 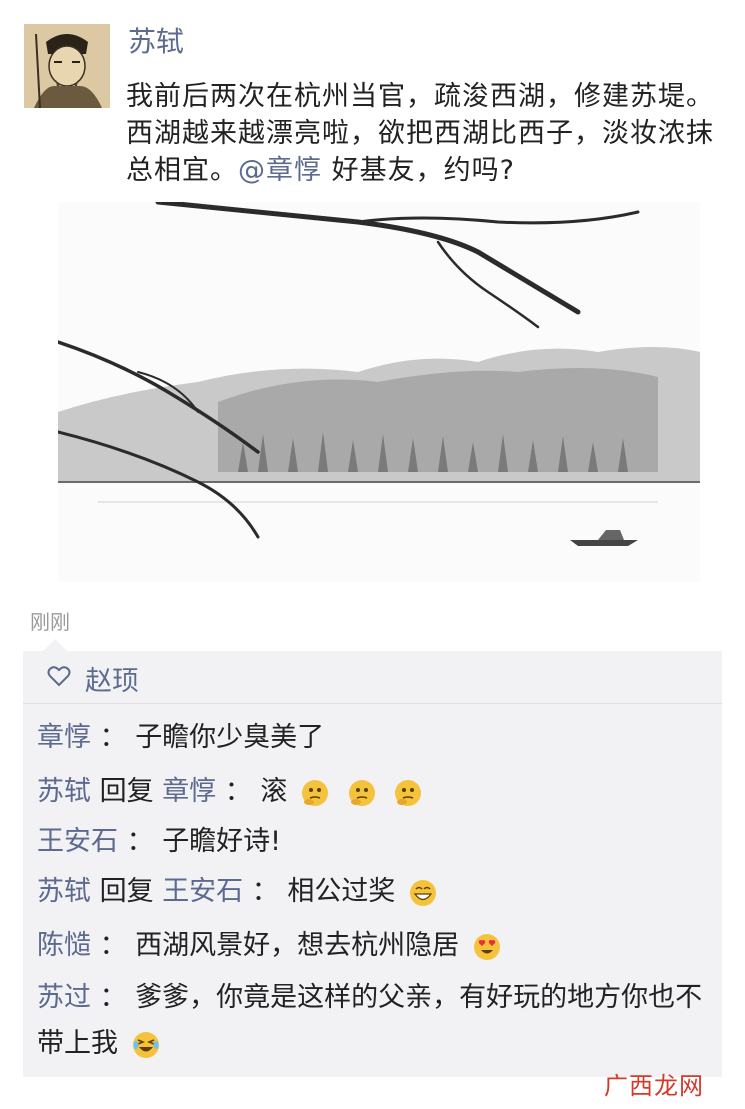 I want to click on commenter-name: 章惇, so click(x=64, y=737).